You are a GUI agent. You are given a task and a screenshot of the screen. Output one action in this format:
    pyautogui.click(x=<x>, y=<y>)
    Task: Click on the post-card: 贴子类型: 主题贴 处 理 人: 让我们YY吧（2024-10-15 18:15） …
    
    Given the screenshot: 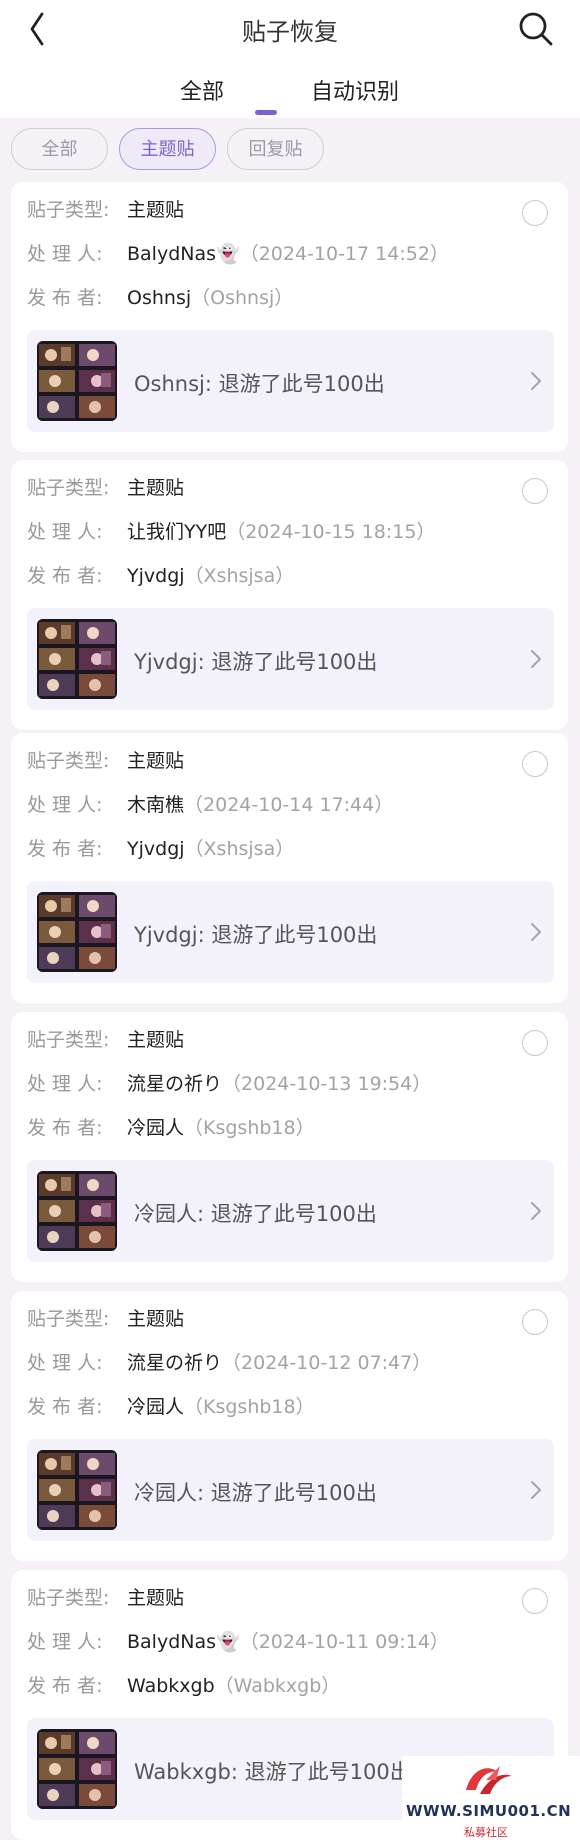 What is the action you would take?
    pyautogui.click(x=289, y=595)
    